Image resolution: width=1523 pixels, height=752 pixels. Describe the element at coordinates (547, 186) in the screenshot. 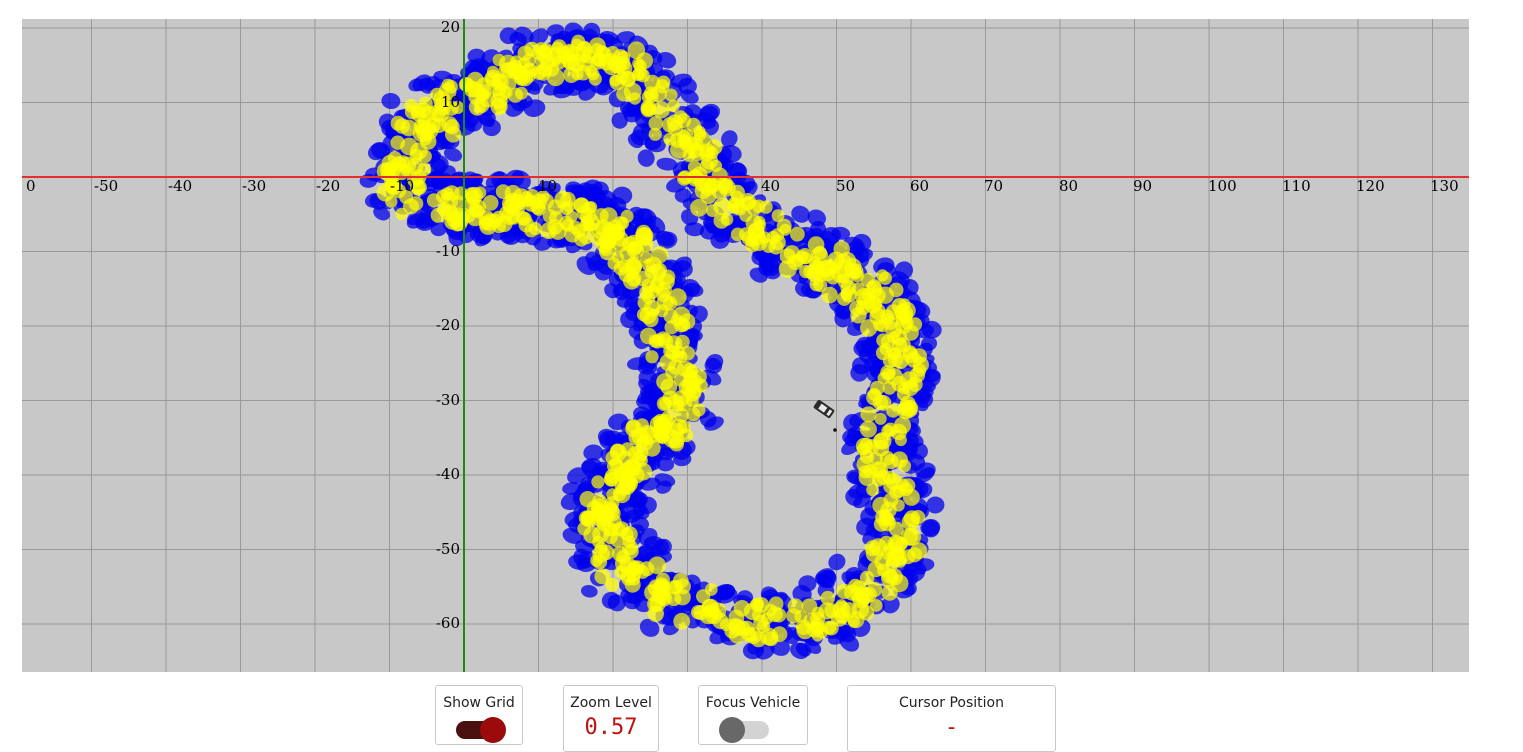

I see `x-tick-label: 10` at that location.